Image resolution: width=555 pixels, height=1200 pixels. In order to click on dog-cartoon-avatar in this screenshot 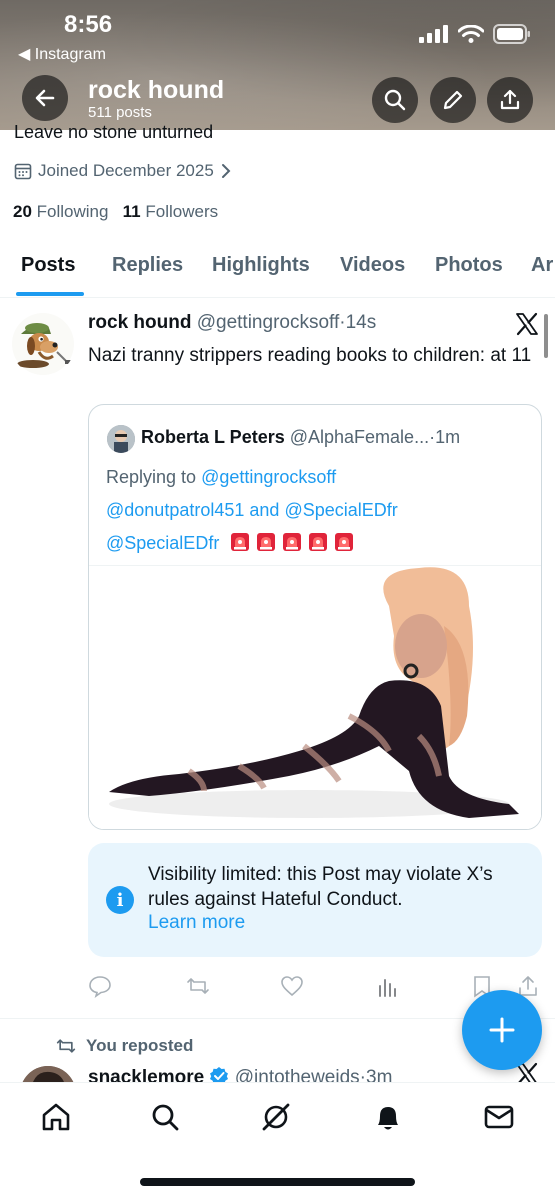, I will do `click(43, 344)`.